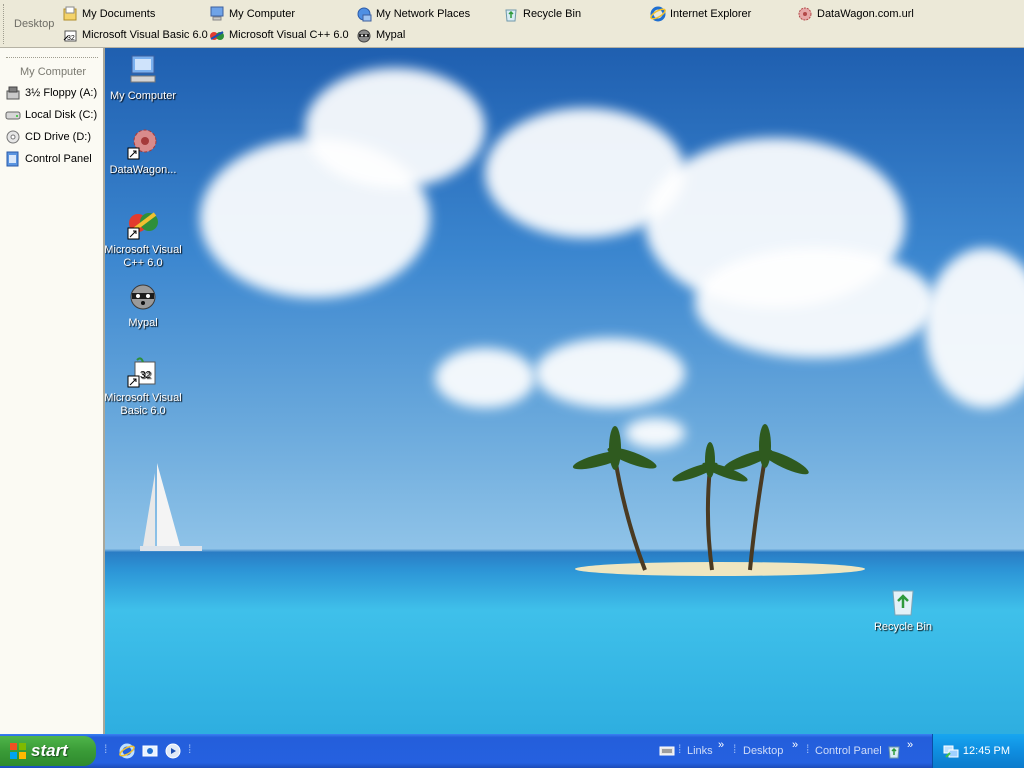 This screenshot has width=1024, height=768. Describe the element at coordinates (848, 751) in the screenshot. I see `control-panel-toolbar: Control Panel` at that location.